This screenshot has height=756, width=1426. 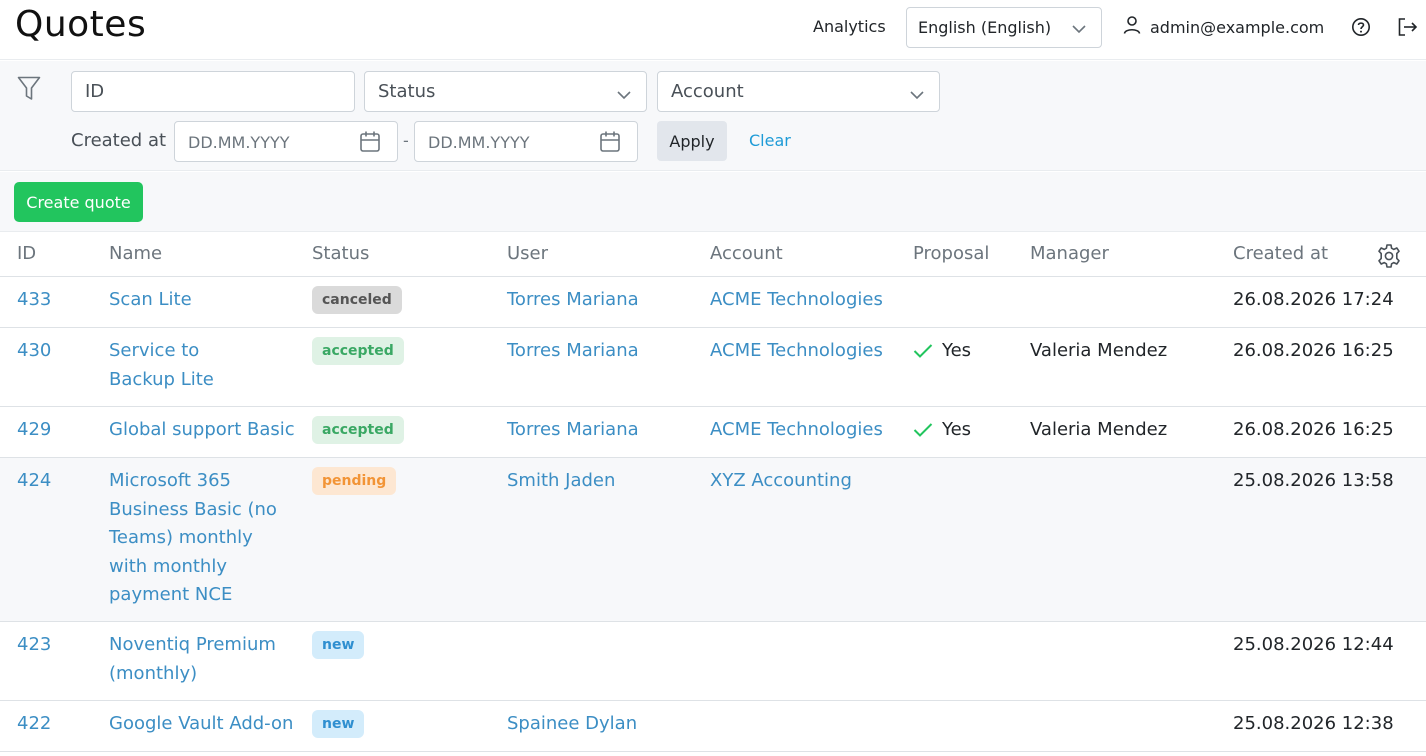 What do you see at coordinates (407, 91) in the screenshot?
I see `status-placeholder: Status` at bounding box center [407, 91].